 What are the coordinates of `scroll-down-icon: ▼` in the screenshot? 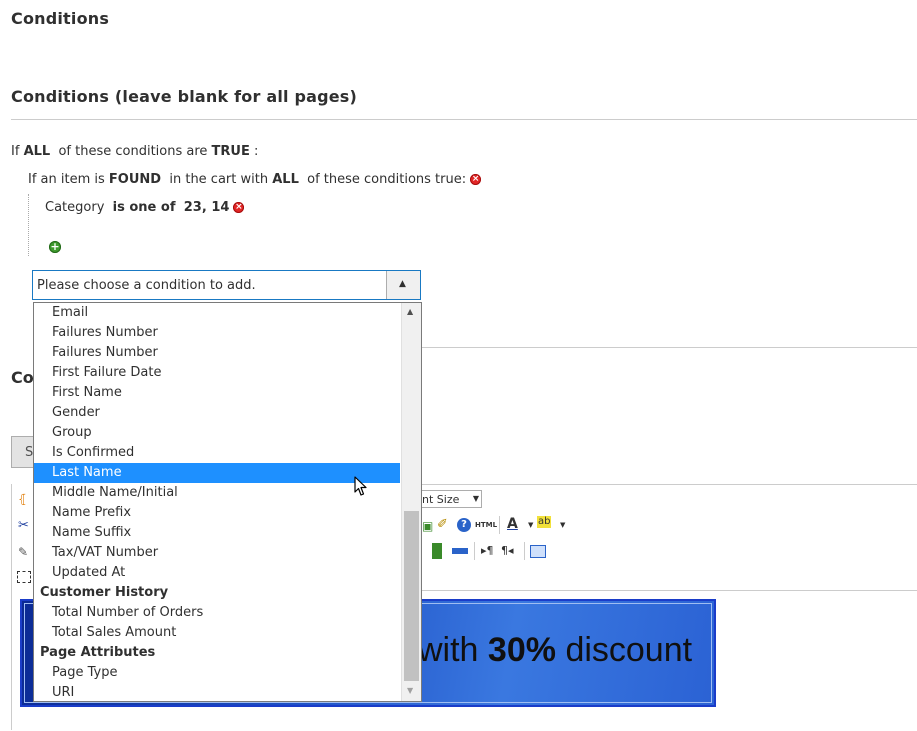 It's located at (410, 690).